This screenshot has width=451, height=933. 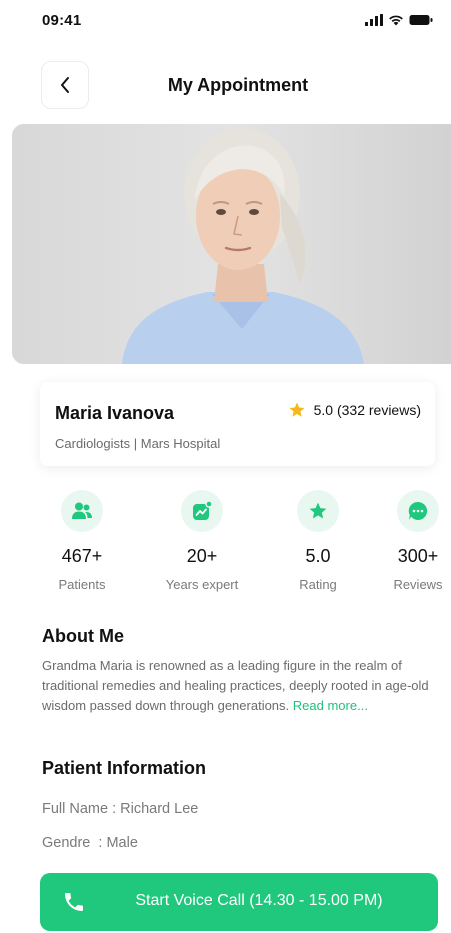 I want to click on header: My Appointment, so click(x=225, y=85).